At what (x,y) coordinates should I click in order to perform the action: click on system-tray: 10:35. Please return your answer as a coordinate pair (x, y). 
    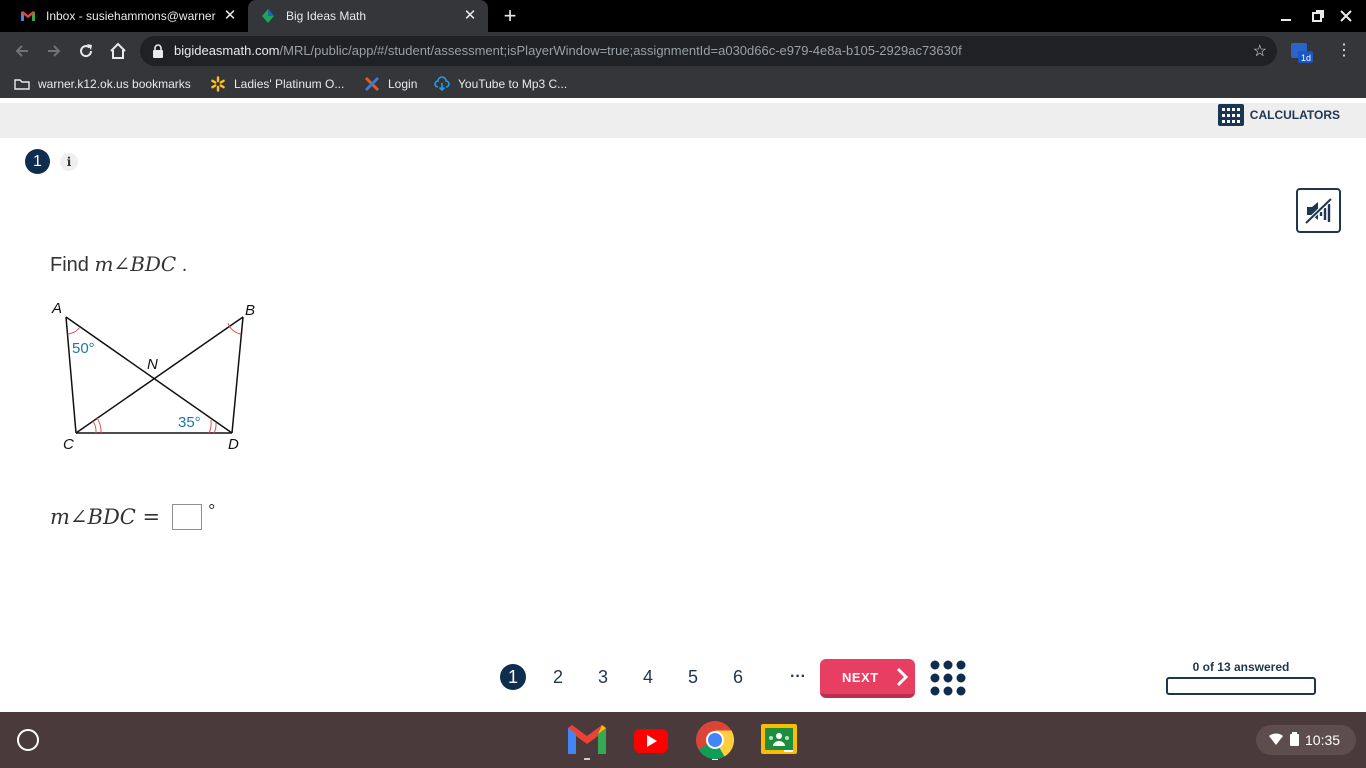
    Looking at the image, I should click on (1306, 740).